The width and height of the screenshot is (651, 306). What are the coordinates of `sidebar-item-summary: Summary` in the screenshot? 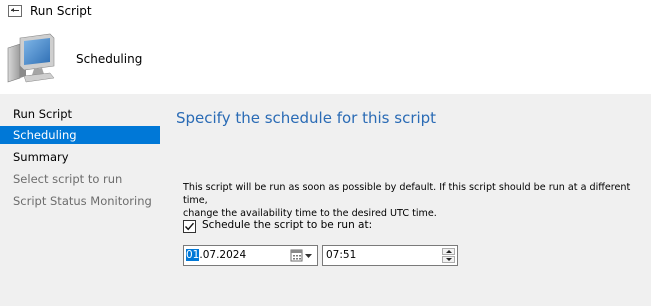 It's located at (80, 157).